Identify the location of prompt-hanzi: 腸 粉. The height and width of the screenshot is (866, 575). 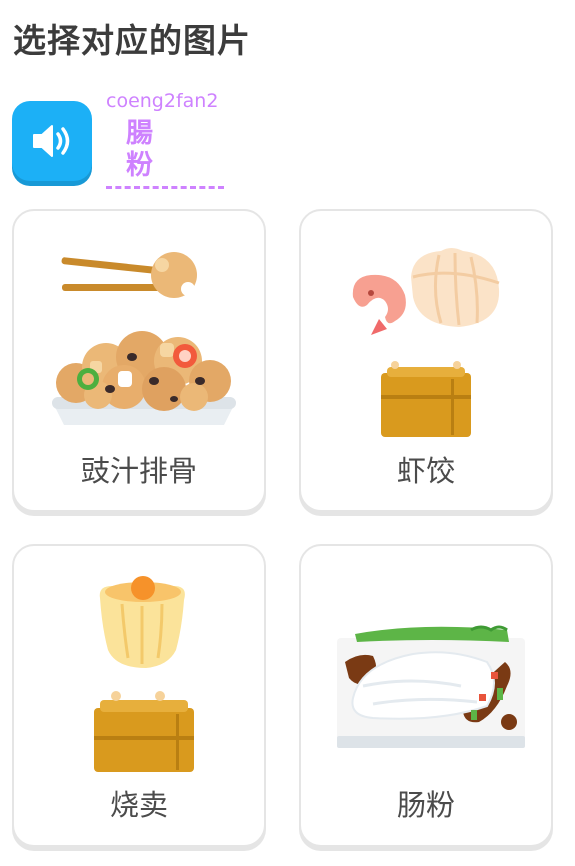
(165, 153).